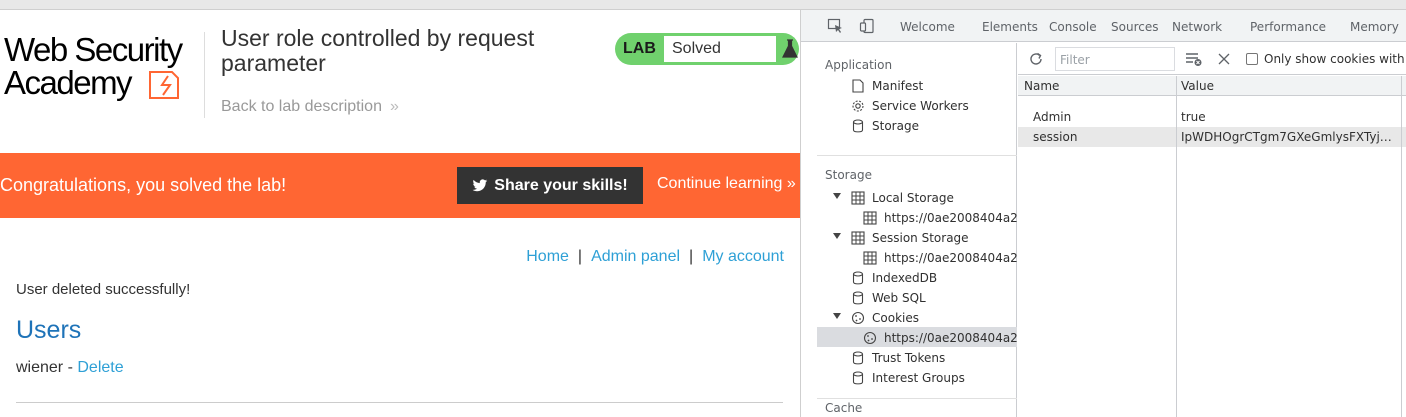  I want to click on continue-learning-link: Continue learning », so click(726, 184).